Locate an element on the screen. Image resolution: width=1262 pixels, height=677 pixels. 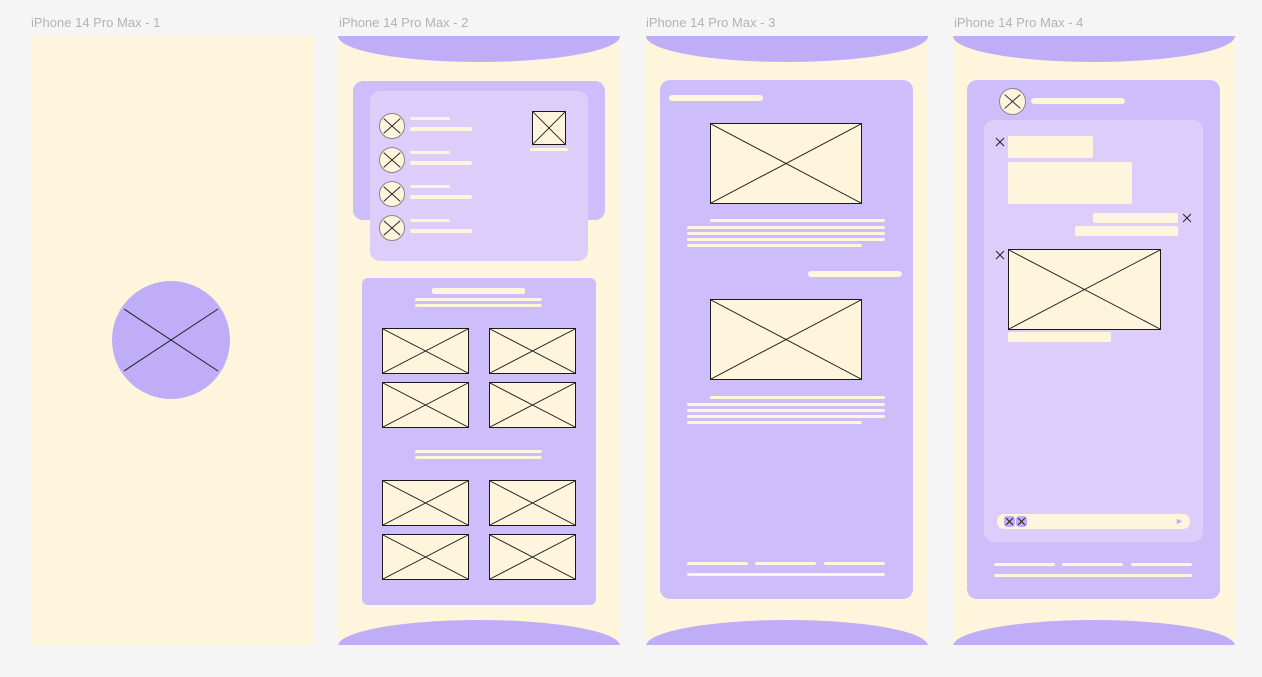
frame-label-4: iPhone 14 Pro Max - 4 is located at coordinates (1018, 22).